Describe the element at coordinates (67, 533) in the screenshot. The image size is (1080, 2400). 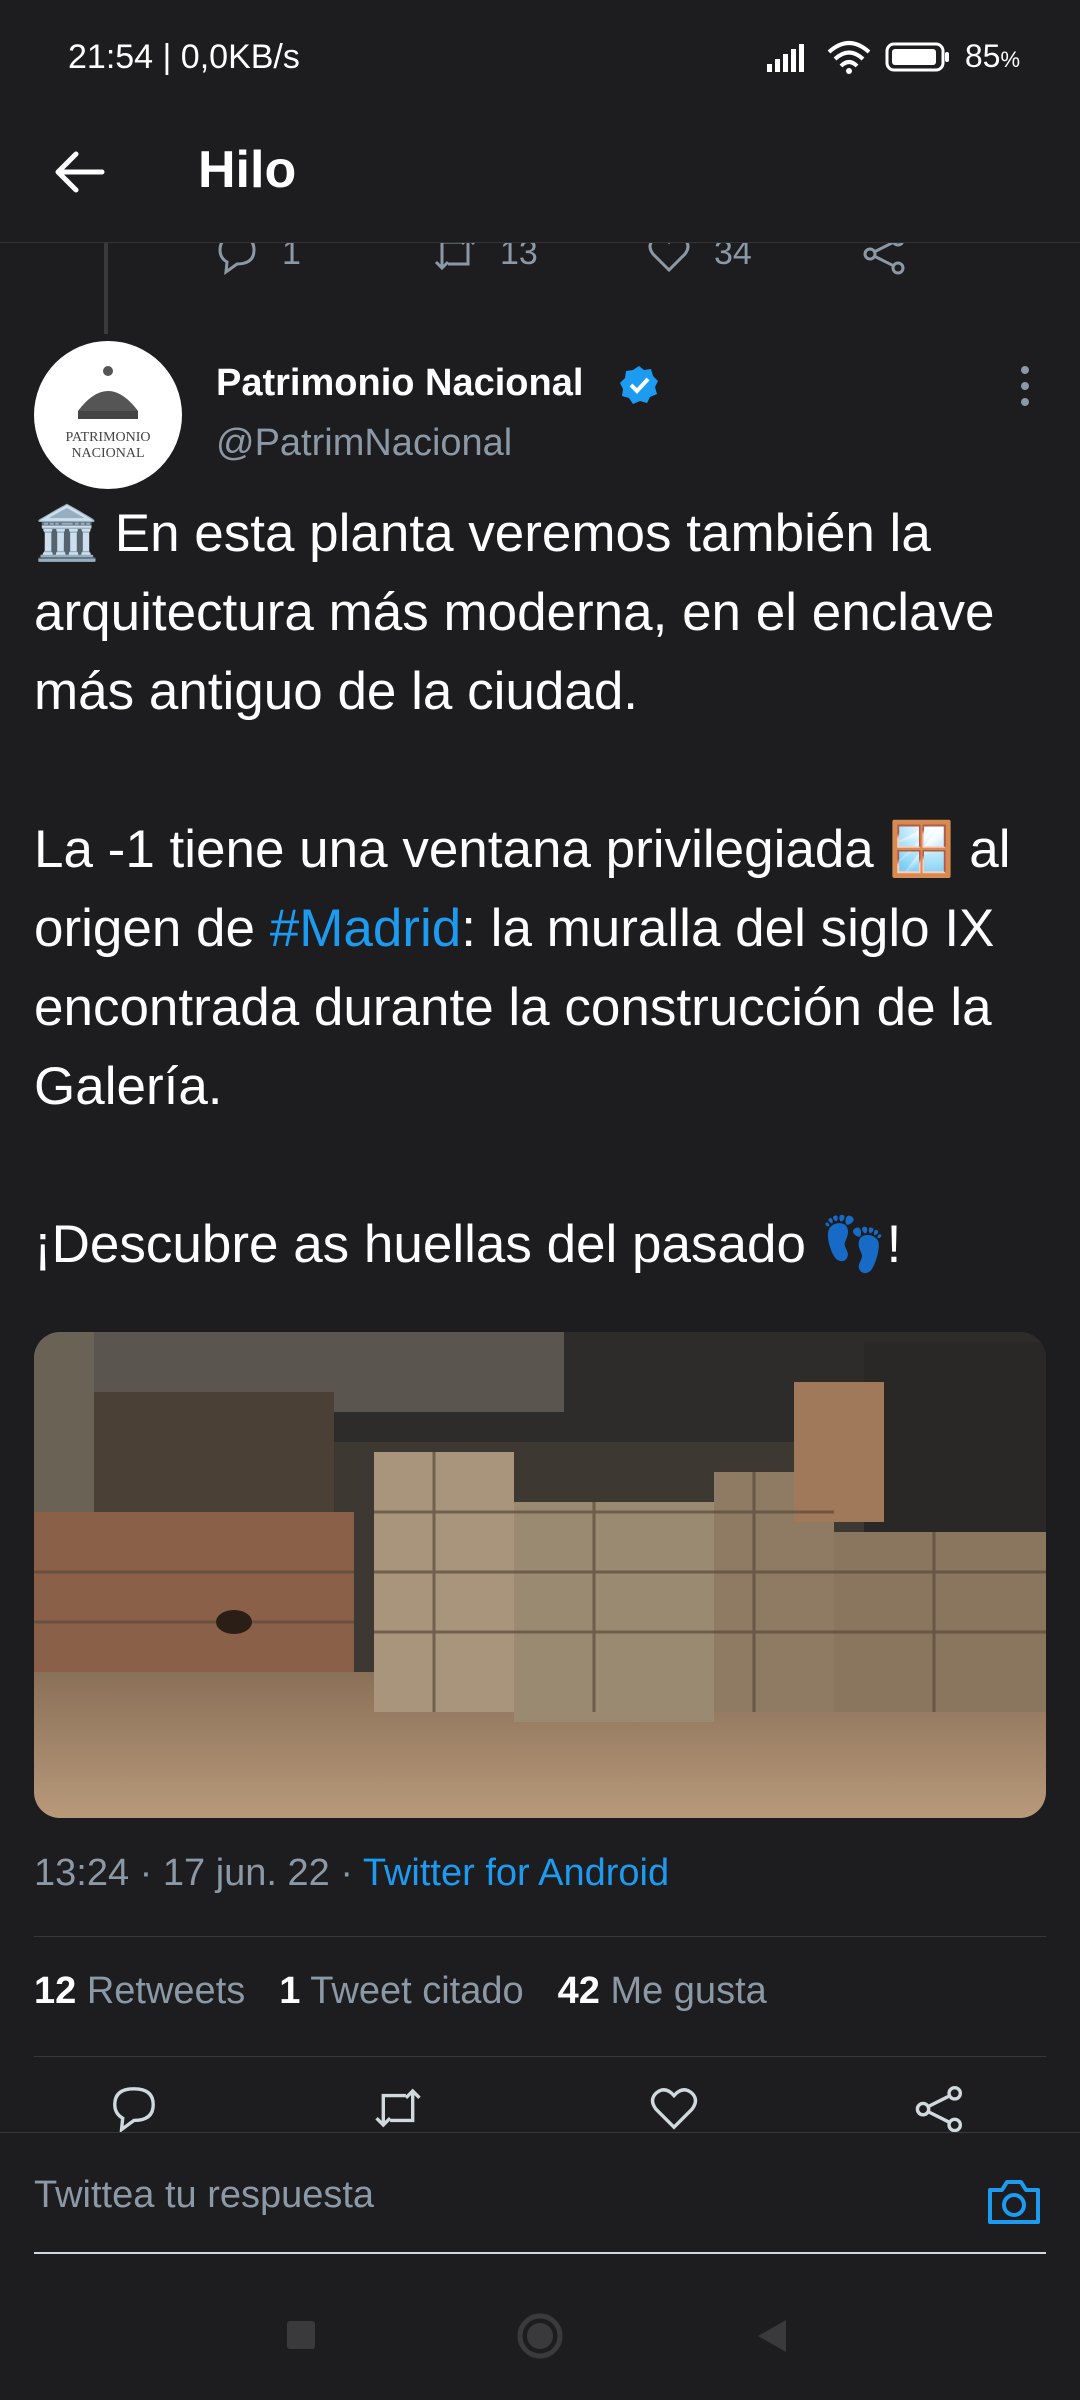
I see `classical-building-emoji: 🏛️` at that location.